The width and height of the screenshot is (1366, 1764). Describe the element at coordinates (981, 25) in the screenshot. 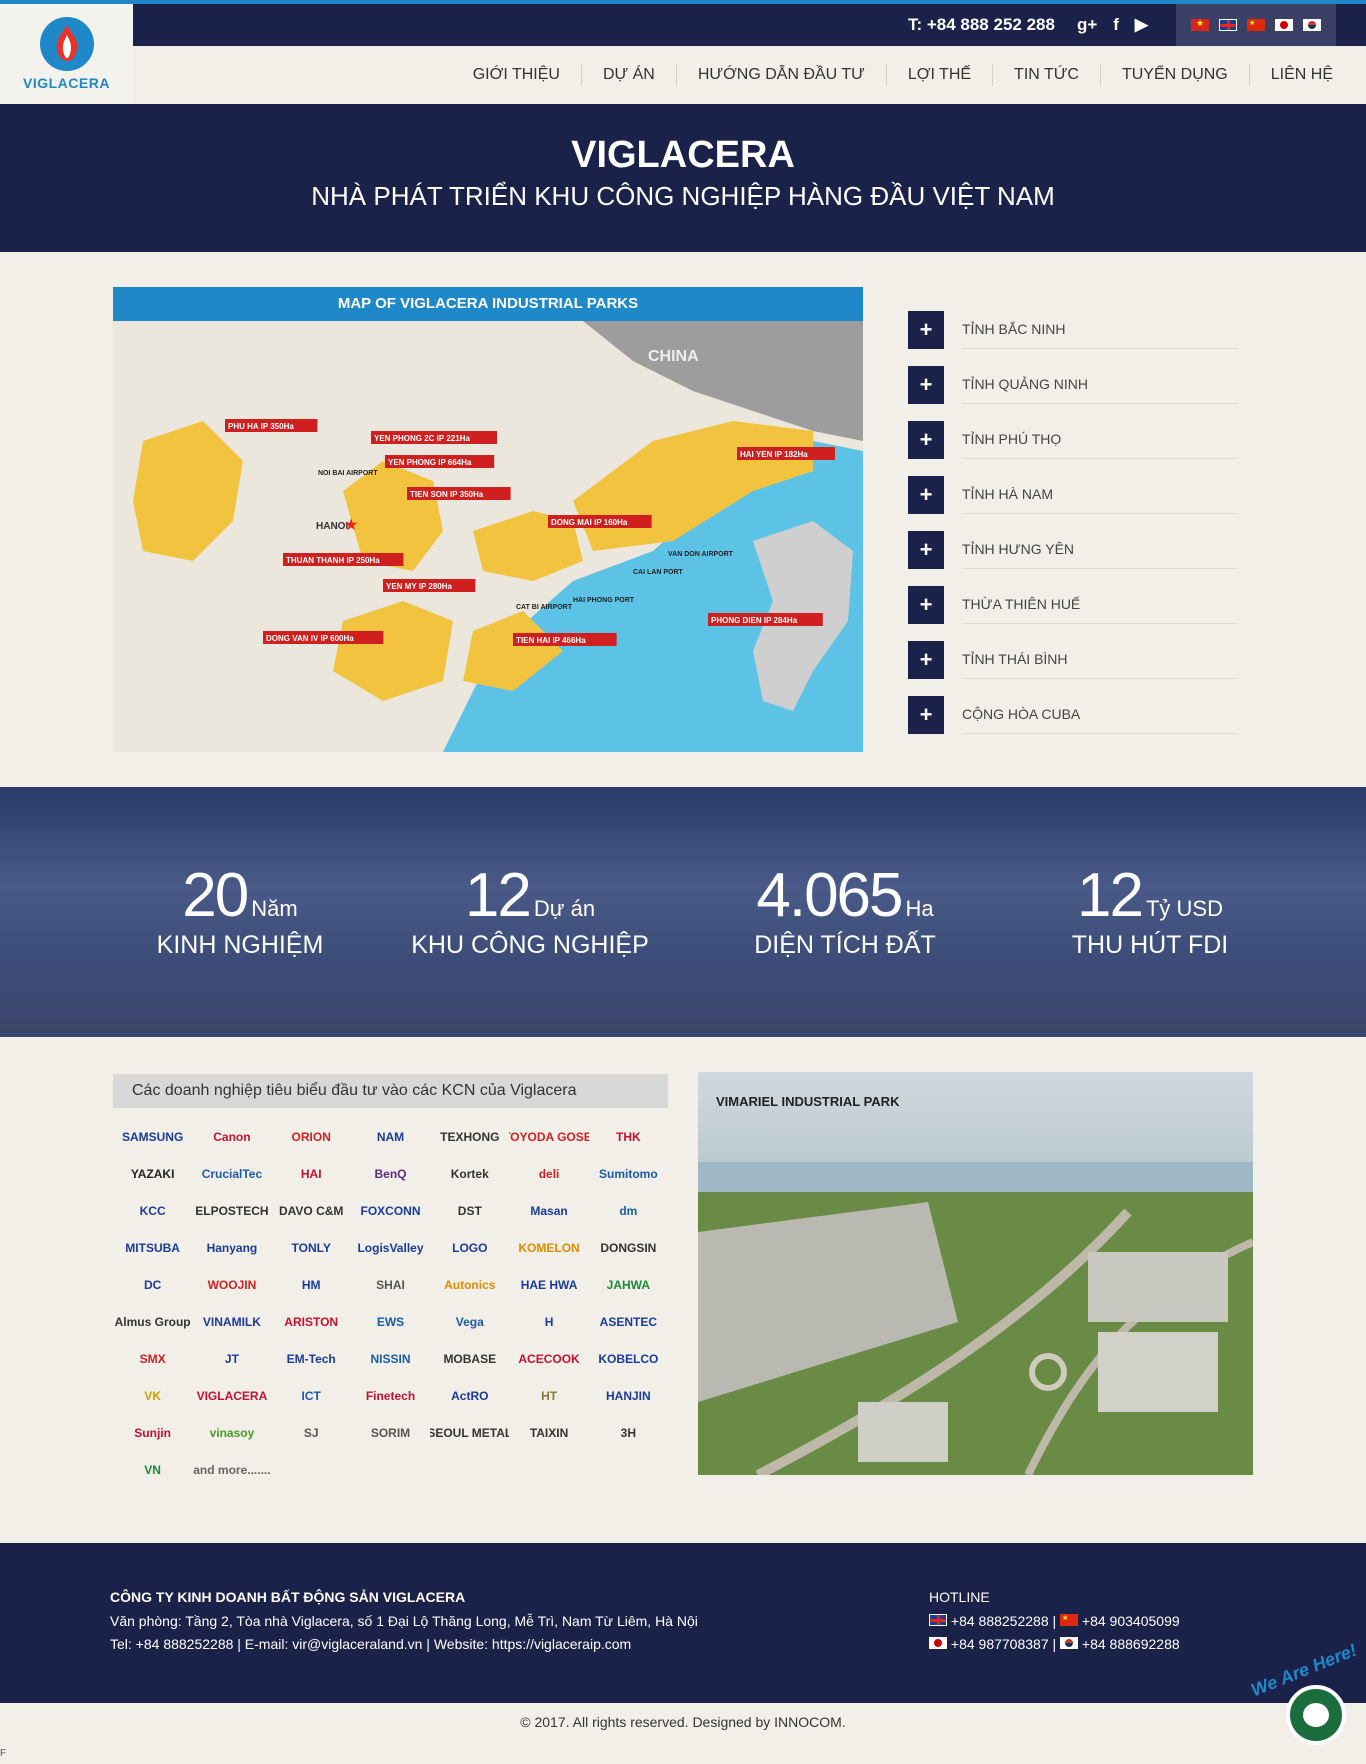

I see `phone-number: T: +84 888 252 288` at that location.